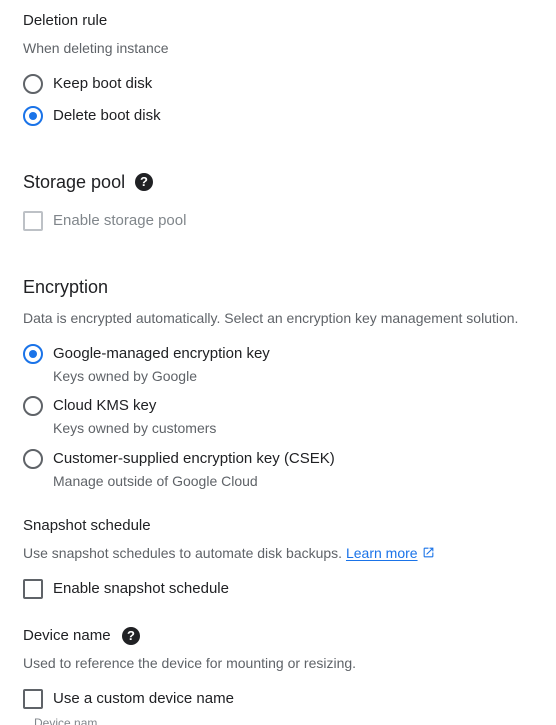 This screenshot has height=725, width=556. What do you see at coordinates (66, 287) in the screenshot?
I see `encryption-title: Encryption` at bounding box center [66, 287].